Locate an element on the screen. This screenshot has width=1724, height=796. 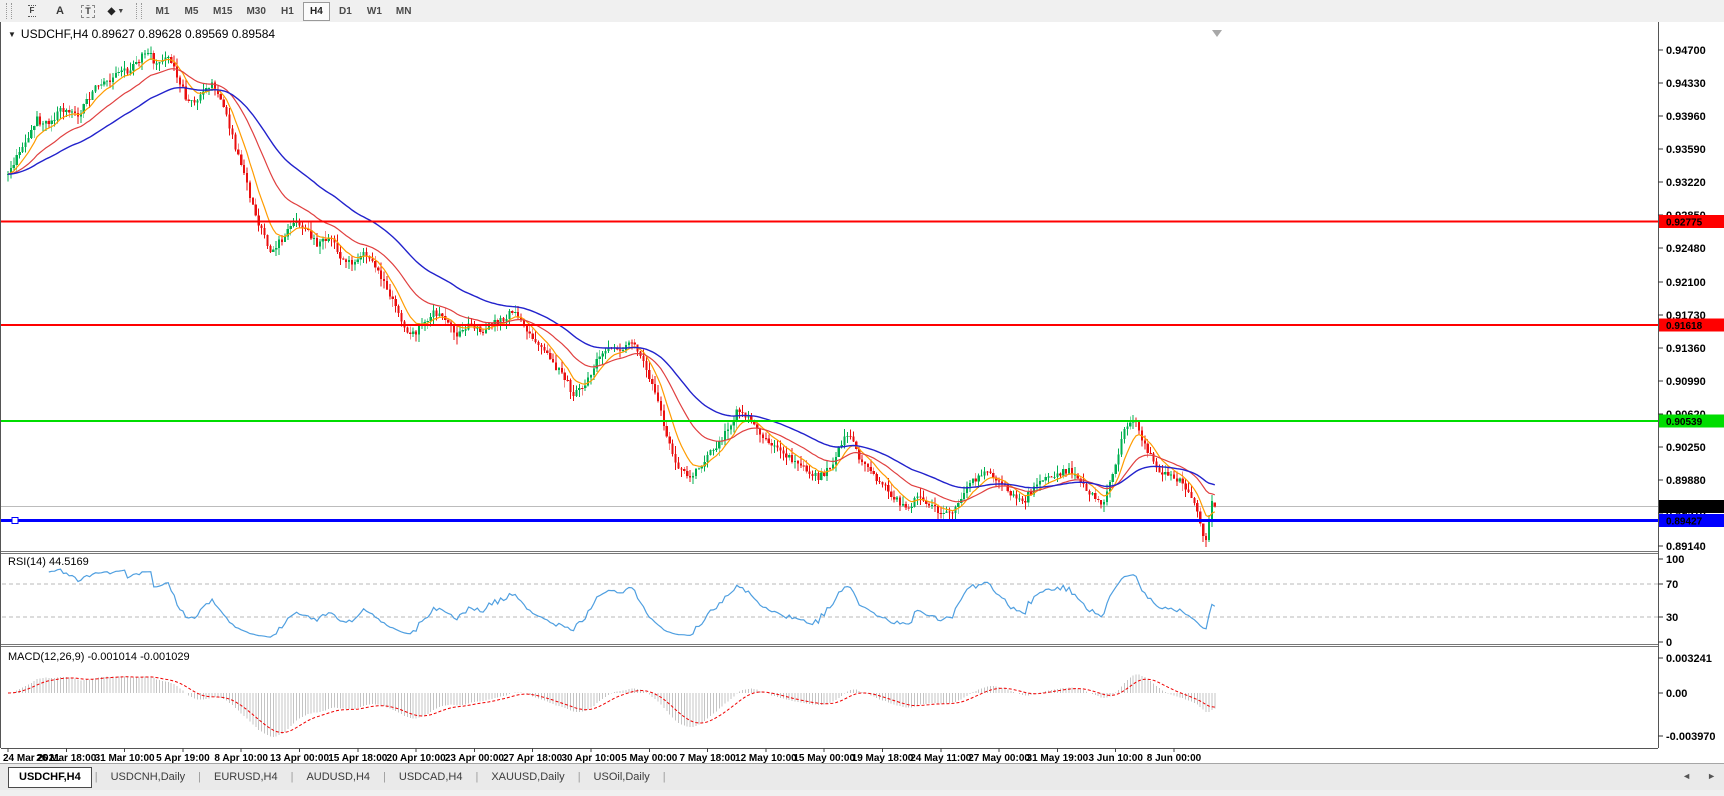
svg-text: 0.89140 is located at coordinates (1686, 547).